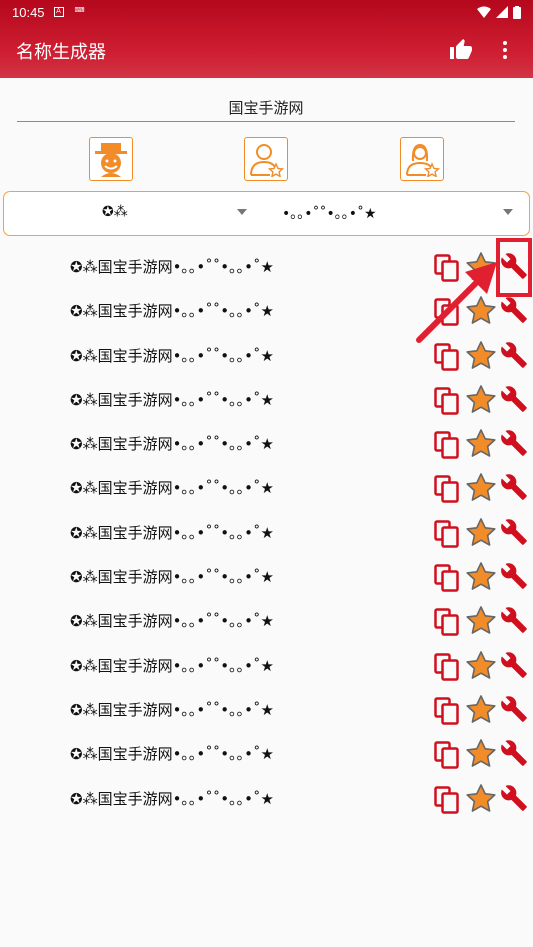 The image size is (533, 947). What do you see at coordinates (461, 50) in the screenshot?
I see `thumbs-up-icon` at bounding box center [461, 50].